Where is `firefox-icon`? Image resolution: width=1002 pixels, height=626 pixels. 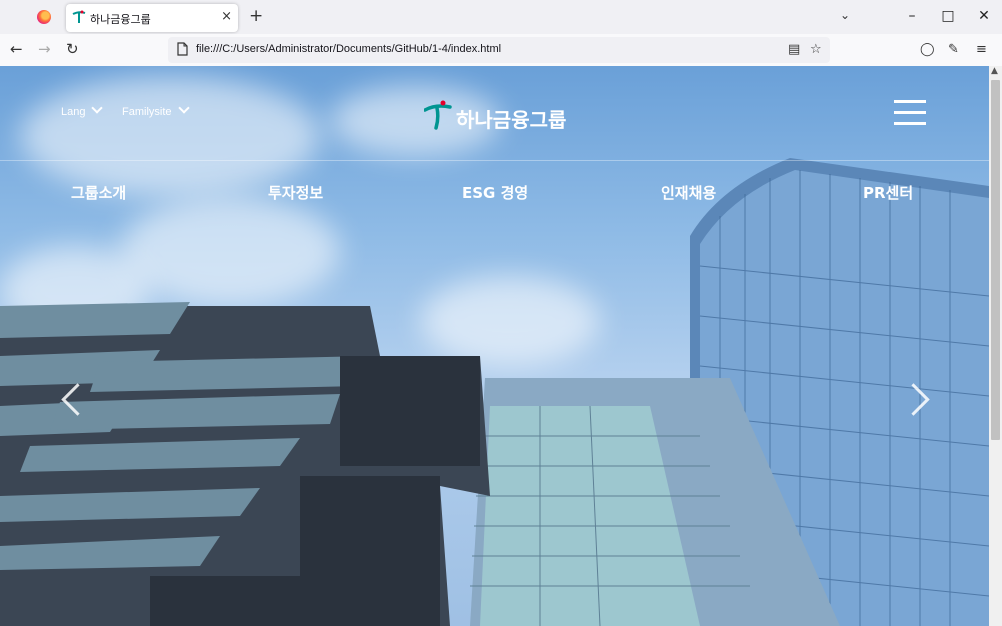 firefox-icon is located at coordinates (44, 17).